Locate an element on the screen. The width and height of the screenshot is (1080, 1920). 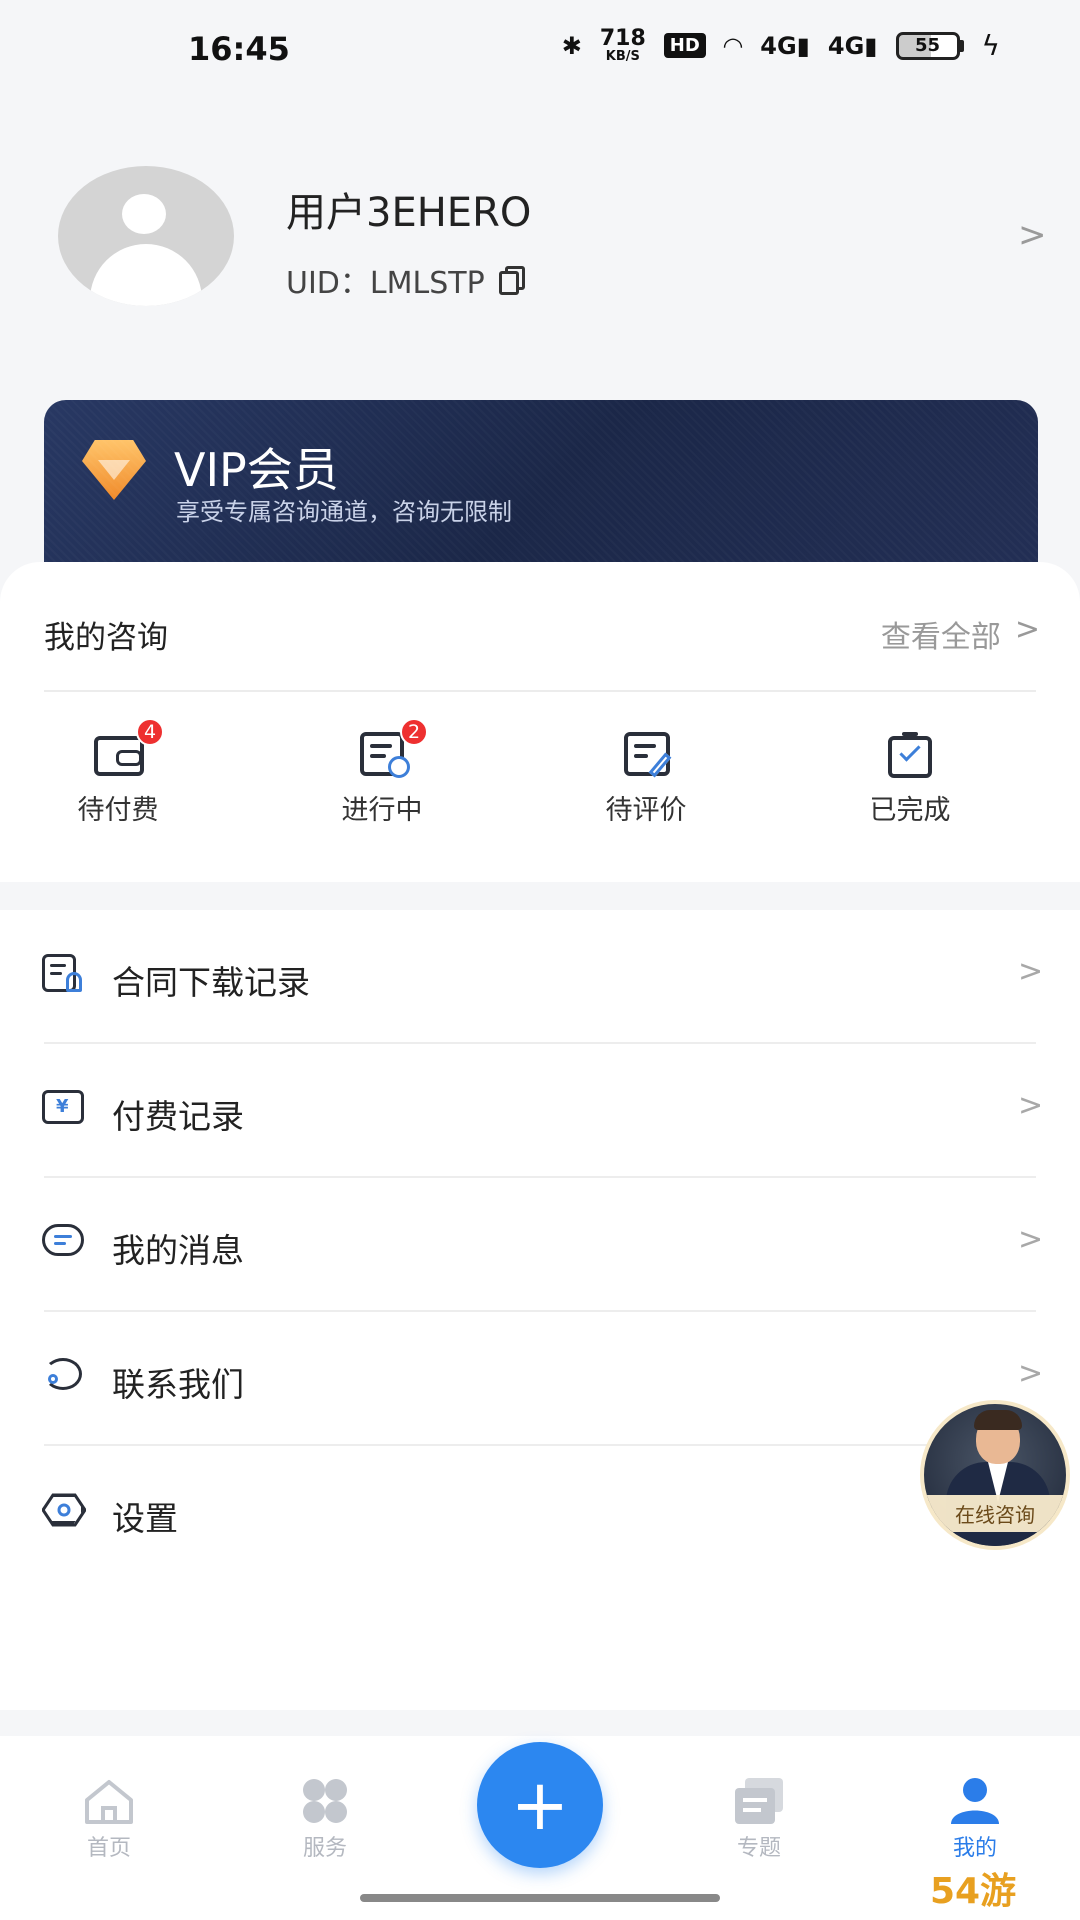
order-pending-payment: 4 待付费 is located at coordinates (118, 772).